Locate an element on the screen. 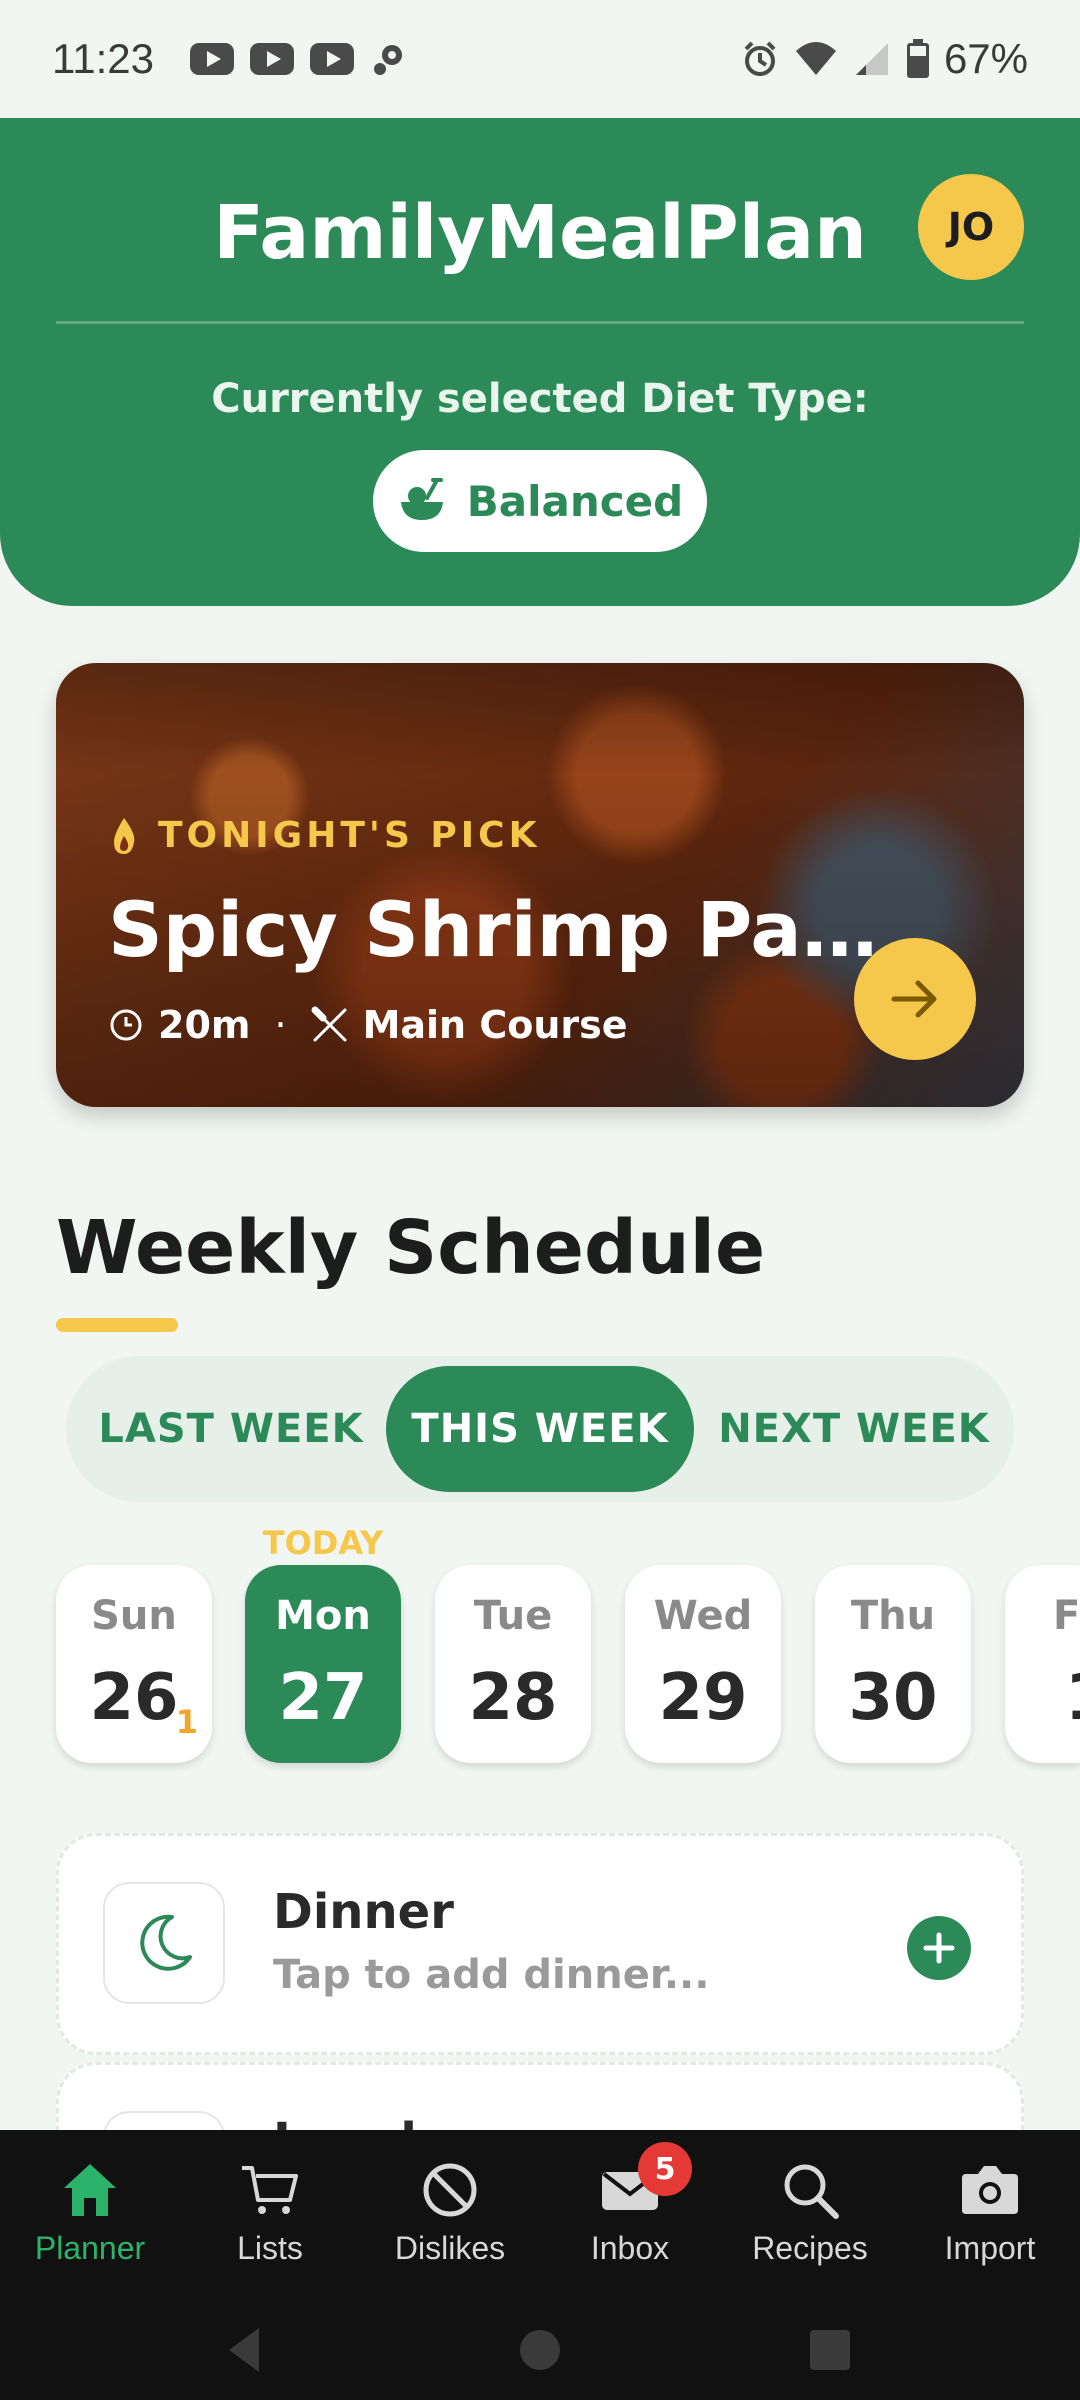 The width and height of the screenshot is (1080, 2400). week-selector: LAST WEEK THIS WEEK NEXT WEEK is located at coordinates (540, 1429).